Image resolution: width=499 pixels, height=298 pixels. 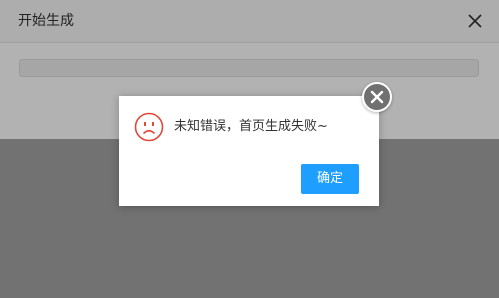 I want to click on alert-message: 未知错误，首页生成失败~, so click(x=251, y=126).